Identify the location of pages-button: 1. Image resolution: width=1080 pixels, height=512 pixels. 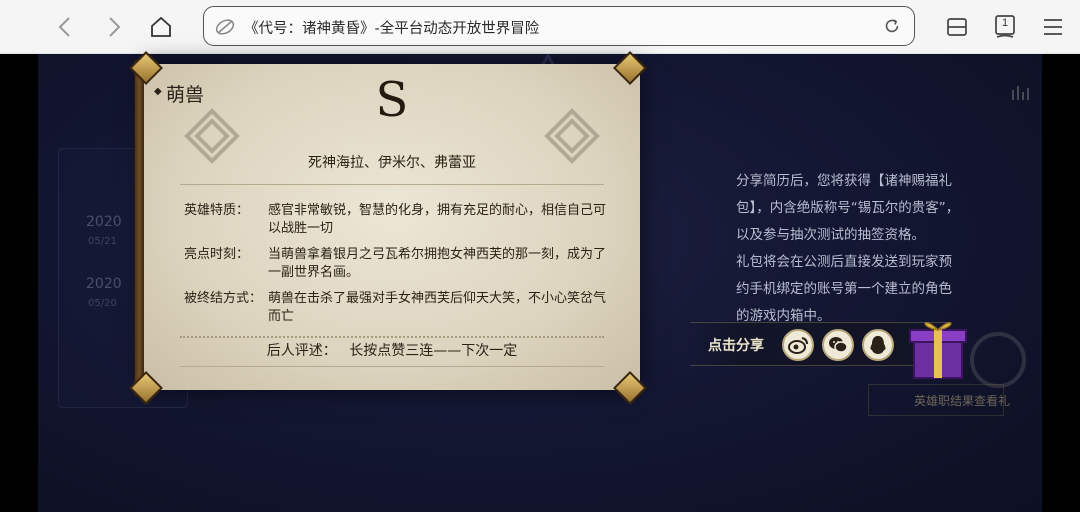
(1005, 27).